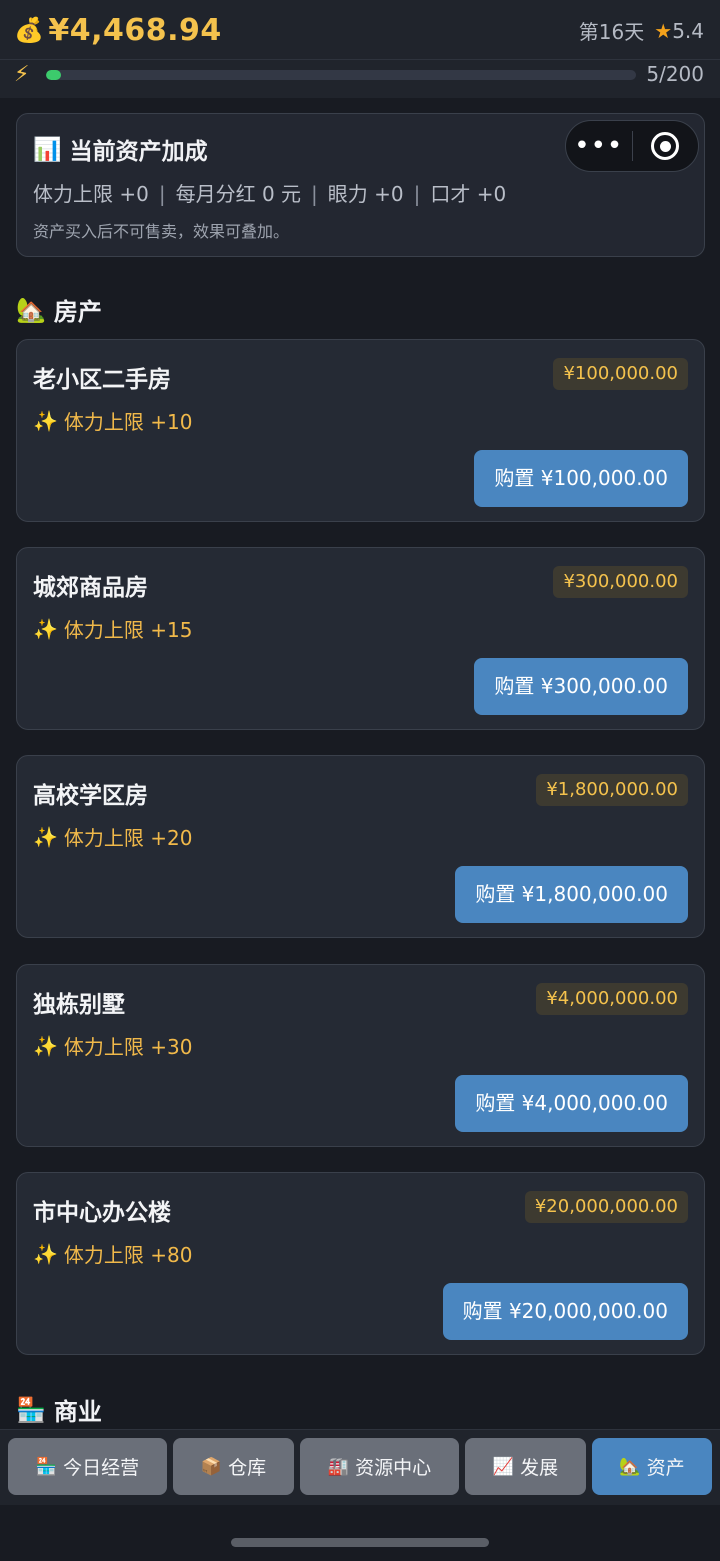  Describe the element at coordinates (128, 1255) in the screenshot. I see `effect-text: 体力上限 +80` at that location.